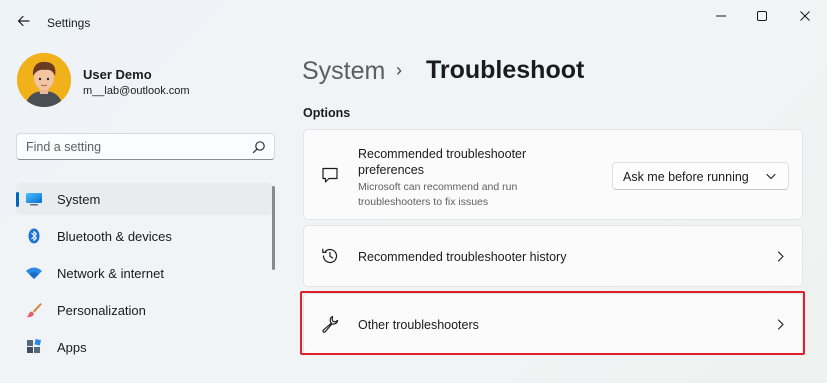 This screenshot has height=383, width=827. I want to click on minimize-icon, so click(721, 16).